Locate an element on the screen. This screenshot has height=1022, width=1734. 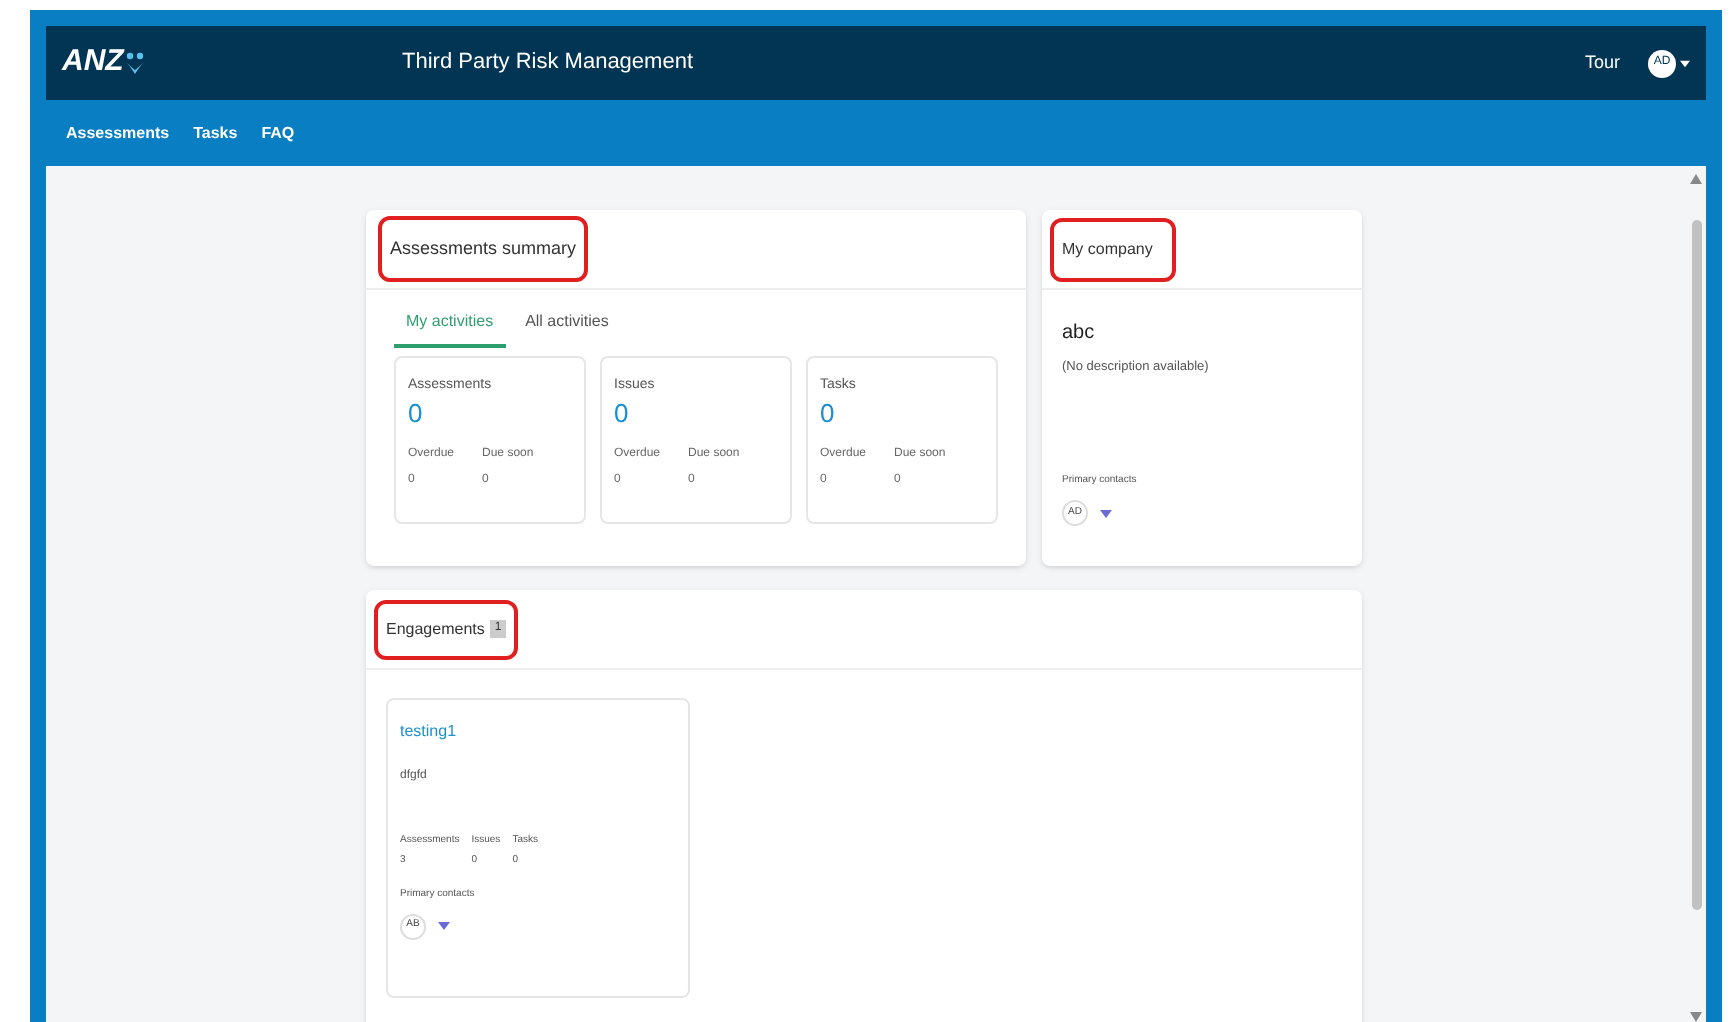
scroll-up-icon is located at coordinates (1696, 179).